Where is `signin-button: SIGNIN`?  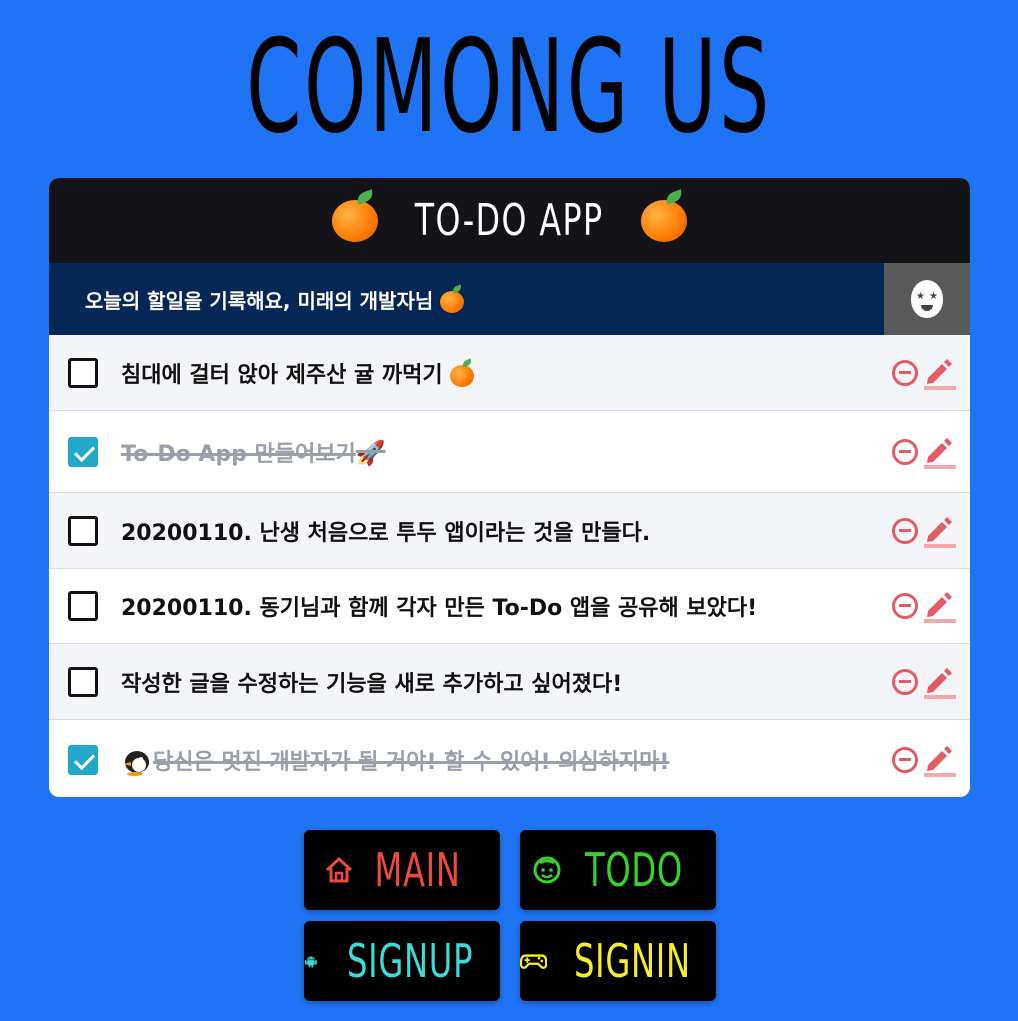 signin-button: SIGNIN is located at coordinates (618, 961).